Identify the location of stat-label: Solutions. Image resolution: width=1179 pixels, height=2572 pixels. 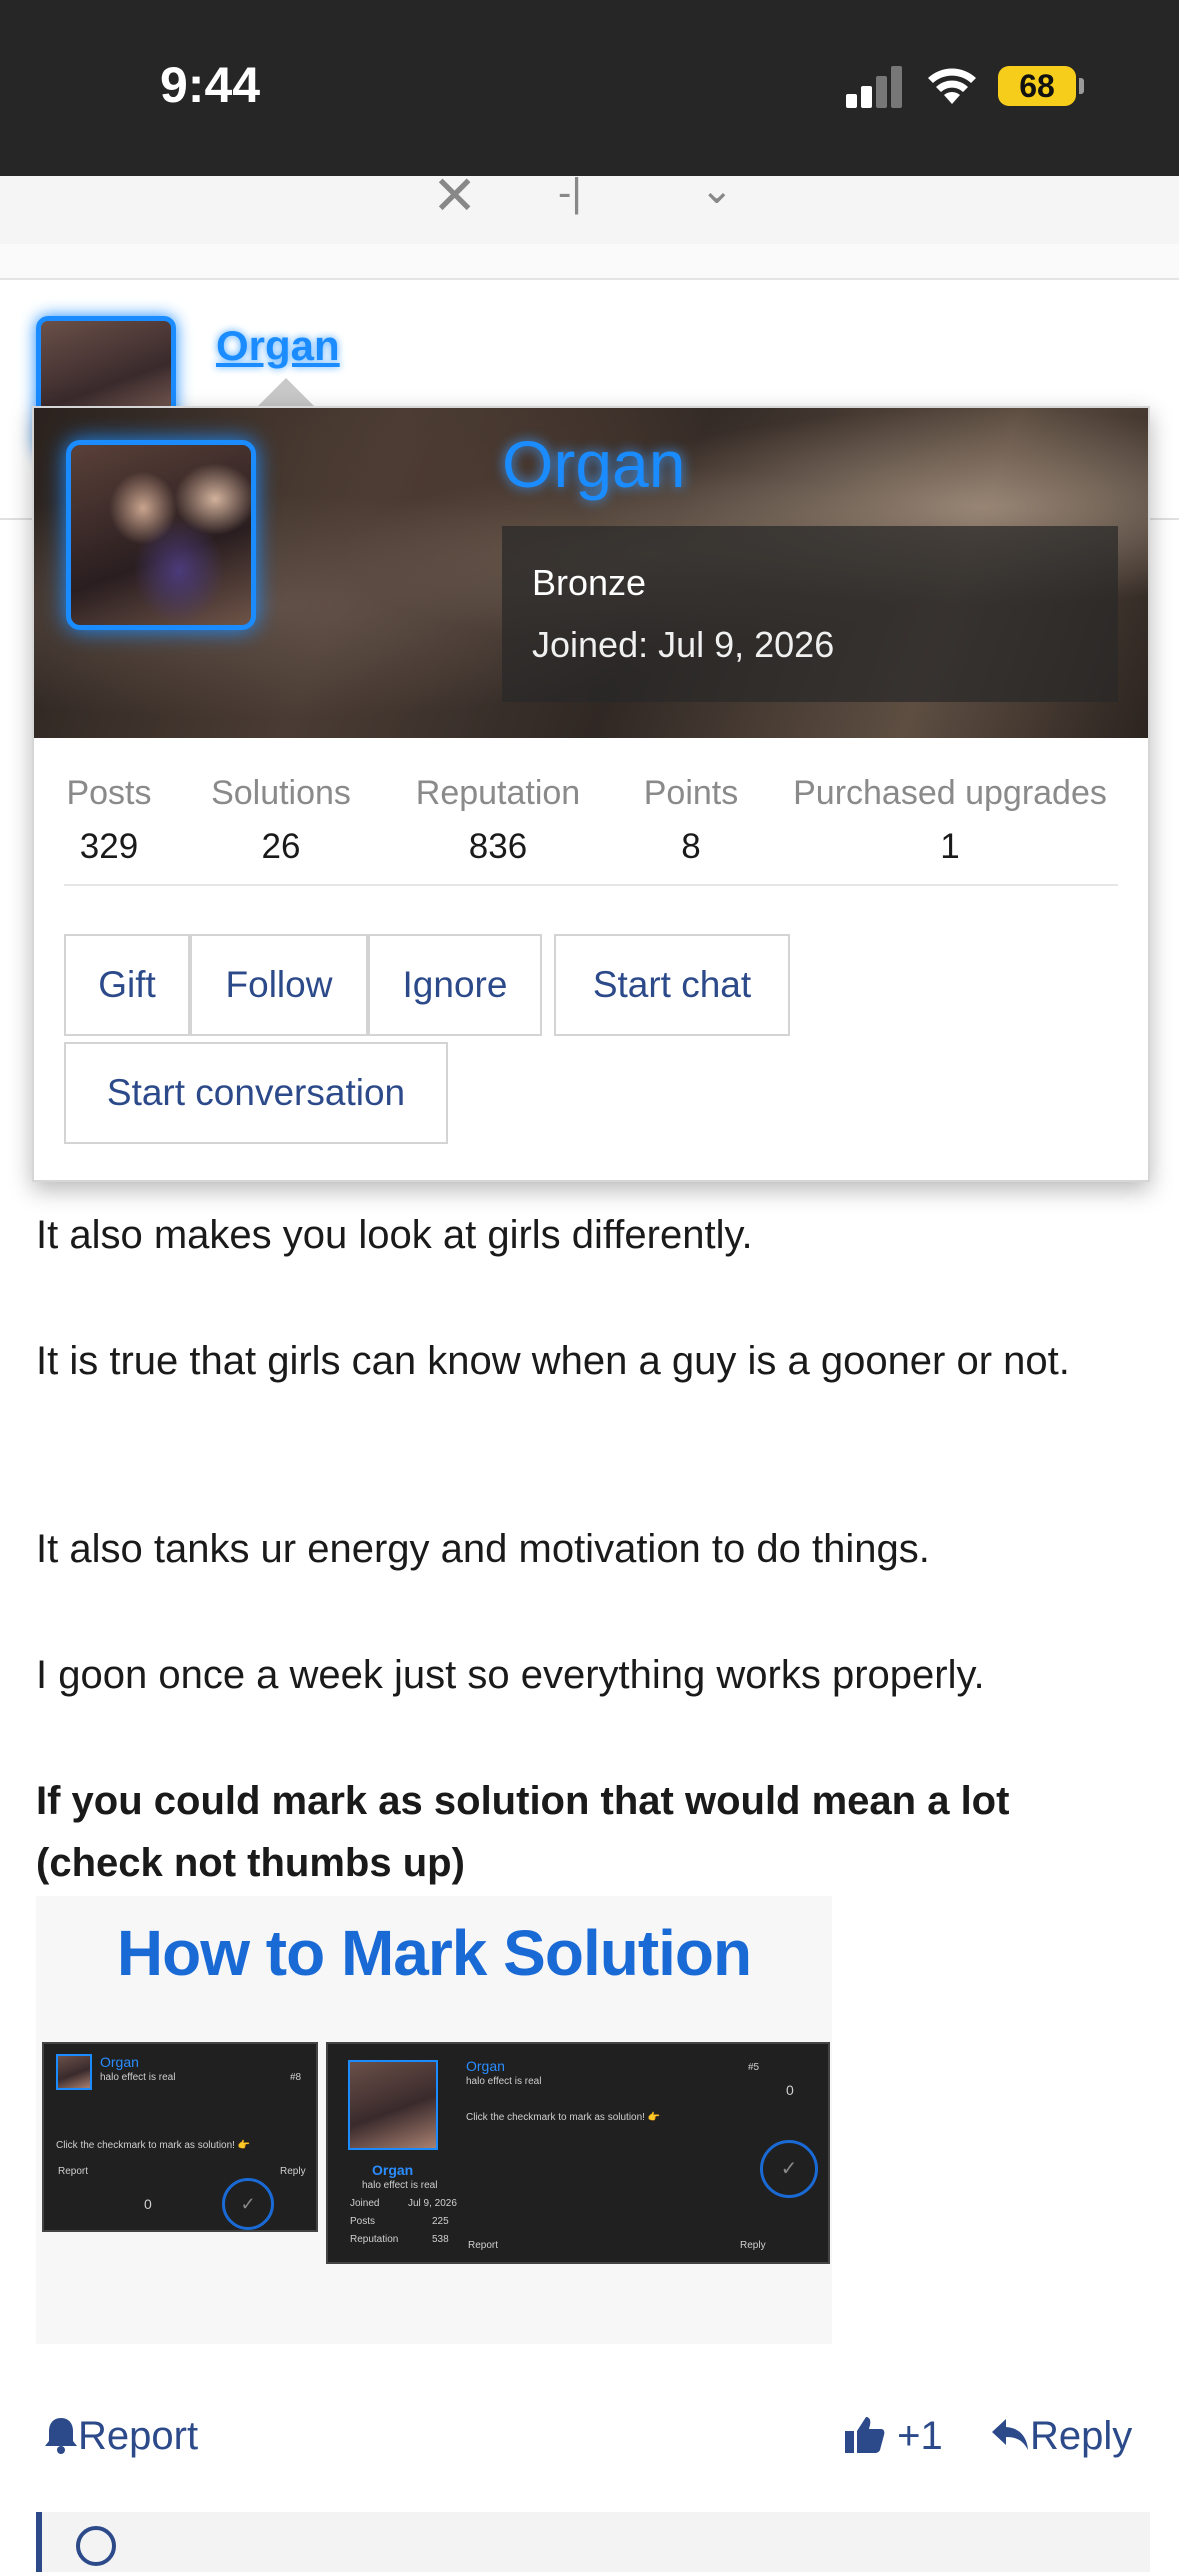
(281, 793).